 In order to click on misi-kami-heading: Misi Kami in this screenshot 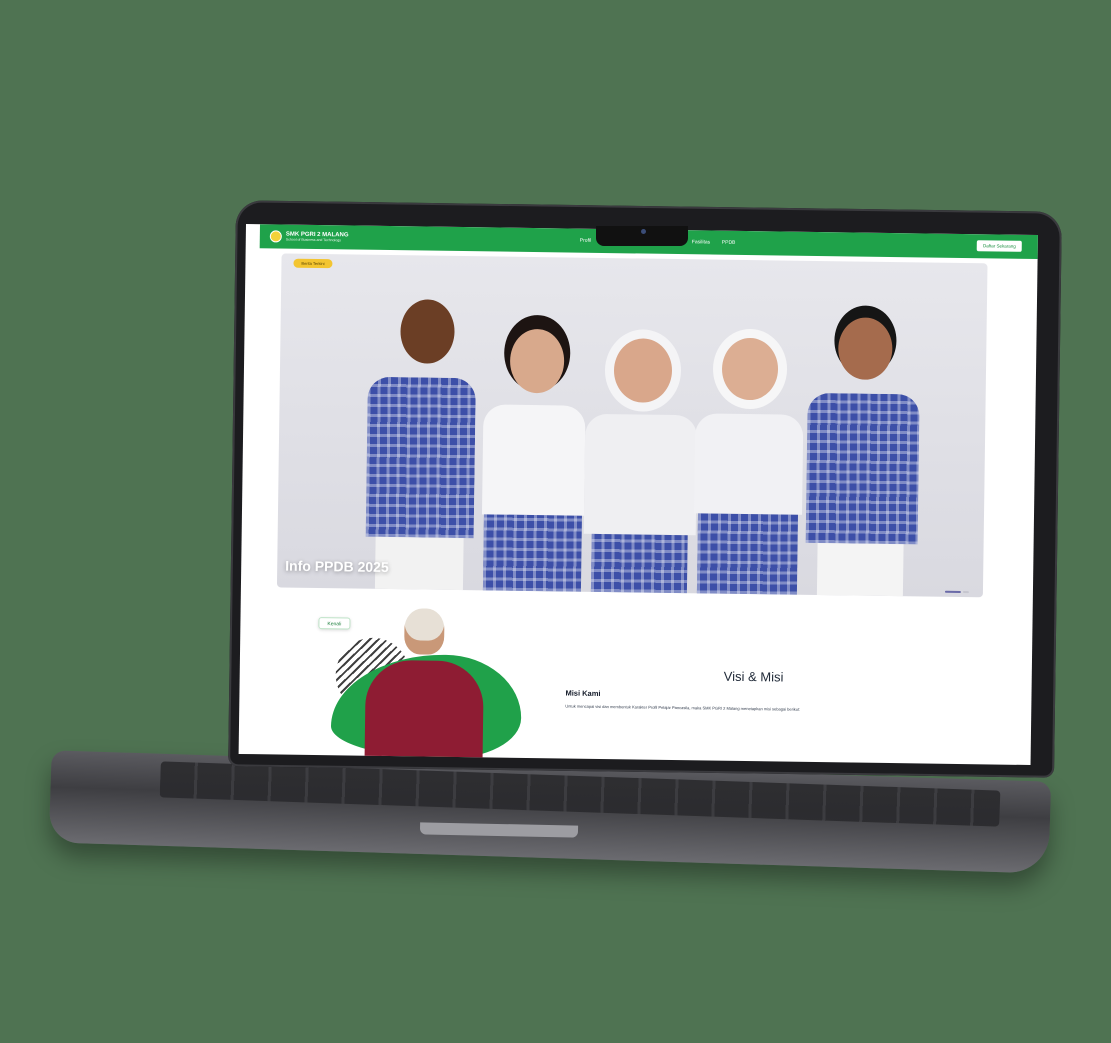, I will do `click(583, 693)`.